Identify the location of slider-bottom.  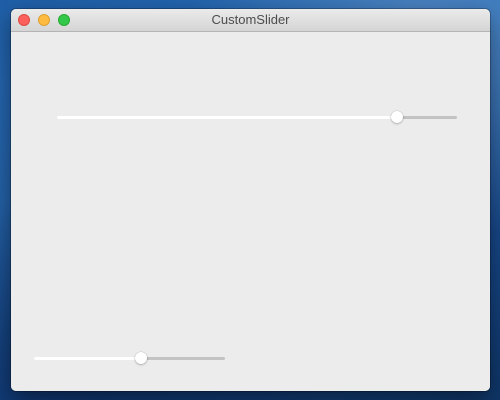
(129, 358).